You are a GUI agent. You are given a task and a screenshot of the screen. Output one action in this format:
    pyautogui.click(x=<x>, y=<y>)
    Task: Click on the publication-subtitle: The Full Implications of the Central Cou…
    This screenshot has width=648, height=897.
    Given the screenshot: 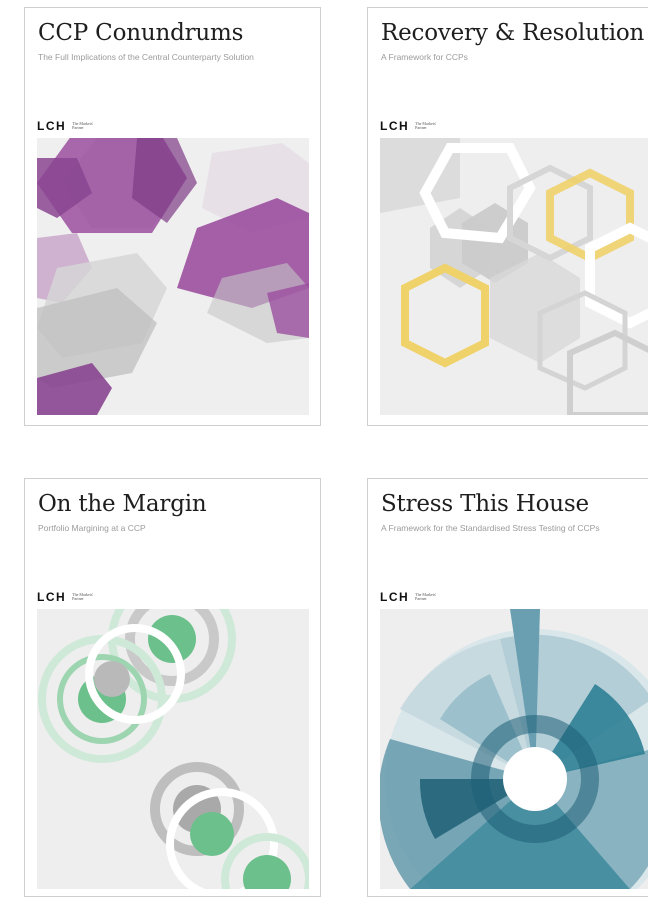 What is the action you would take?
    pyautogui.click(x=146, y=57)
    